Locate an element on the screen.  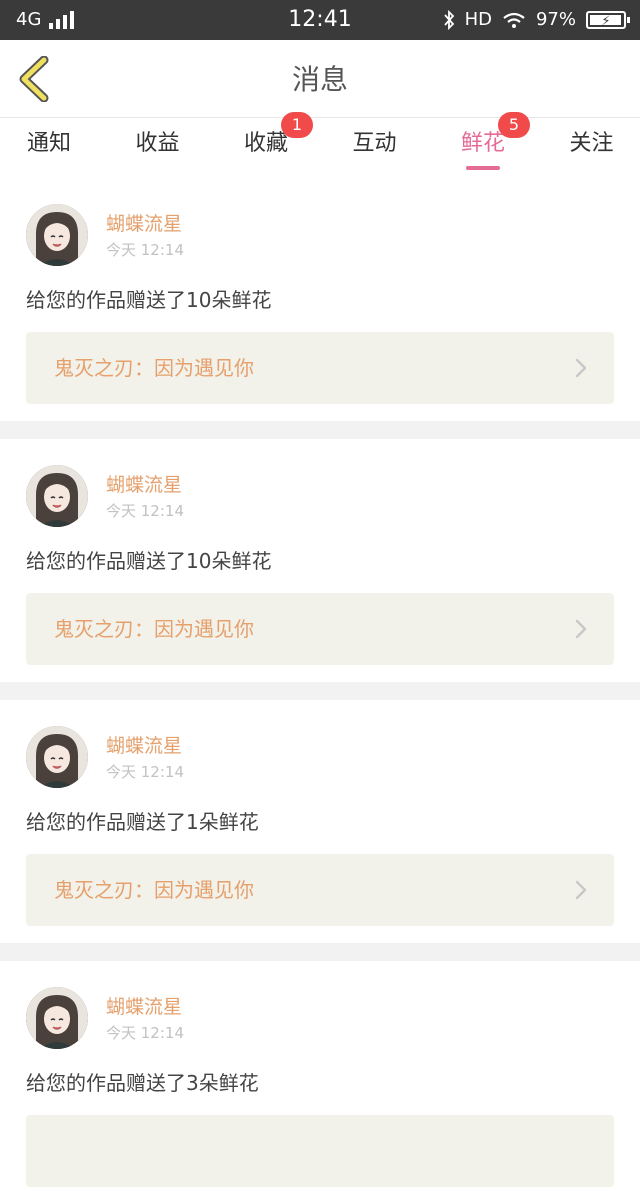
tab-favorites: 收藏1 is located at coordinates (266, 148).